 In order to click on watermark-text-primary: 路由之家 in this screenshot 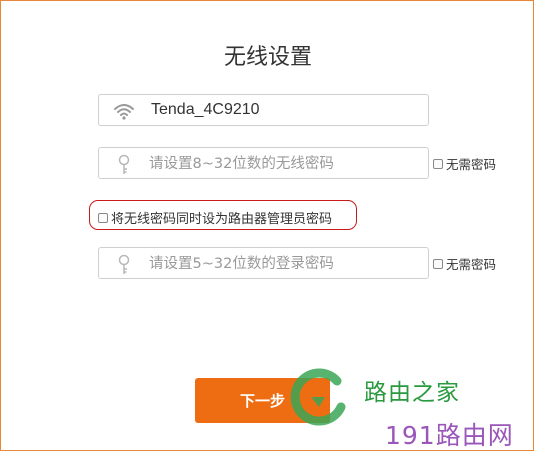, I will do `click(412, 393)`.